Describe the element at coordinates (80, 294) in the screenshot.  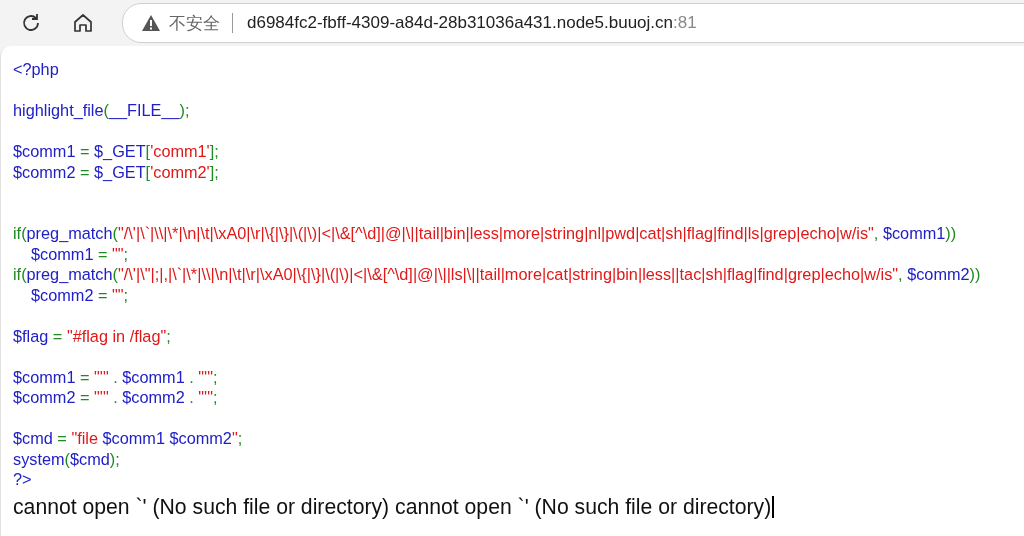
I see `code-line: $comm2 = "";` at that location.